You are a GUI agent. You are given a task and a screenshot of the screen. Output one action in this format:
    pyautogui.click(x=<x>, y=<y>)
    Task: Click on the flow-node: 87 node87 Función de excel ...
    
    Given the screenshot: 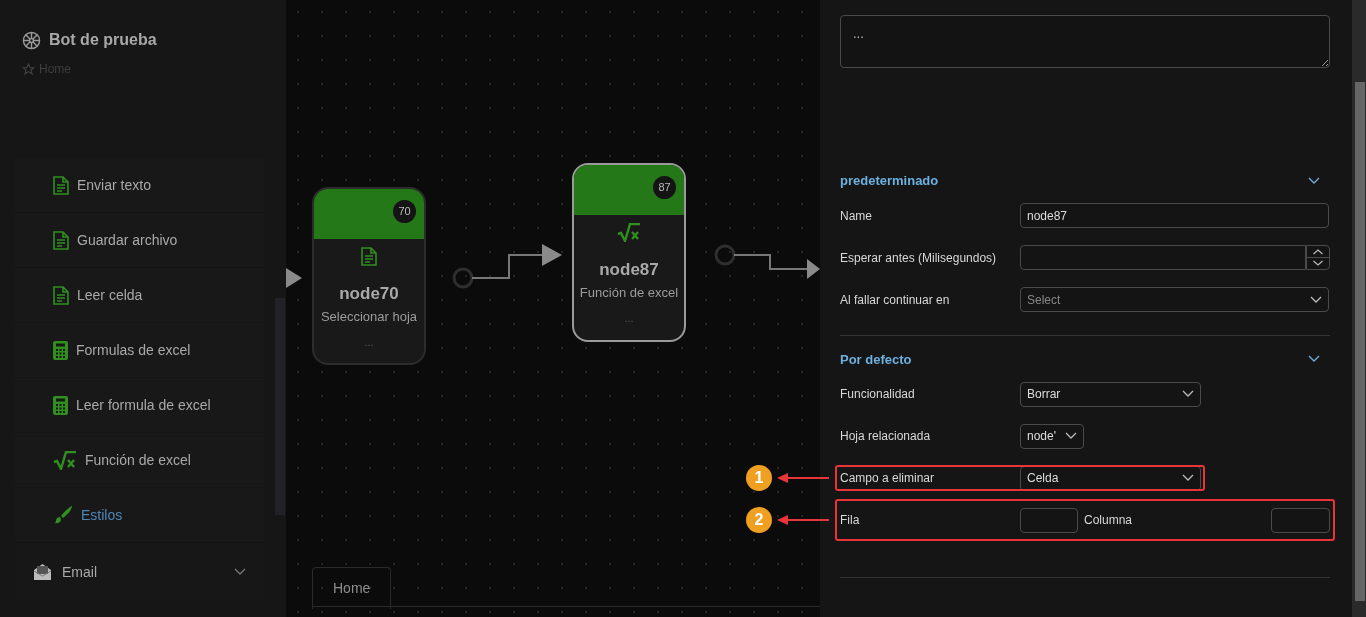 What is the action you would take?
    pyautogui.click(x=629, y=252)
    